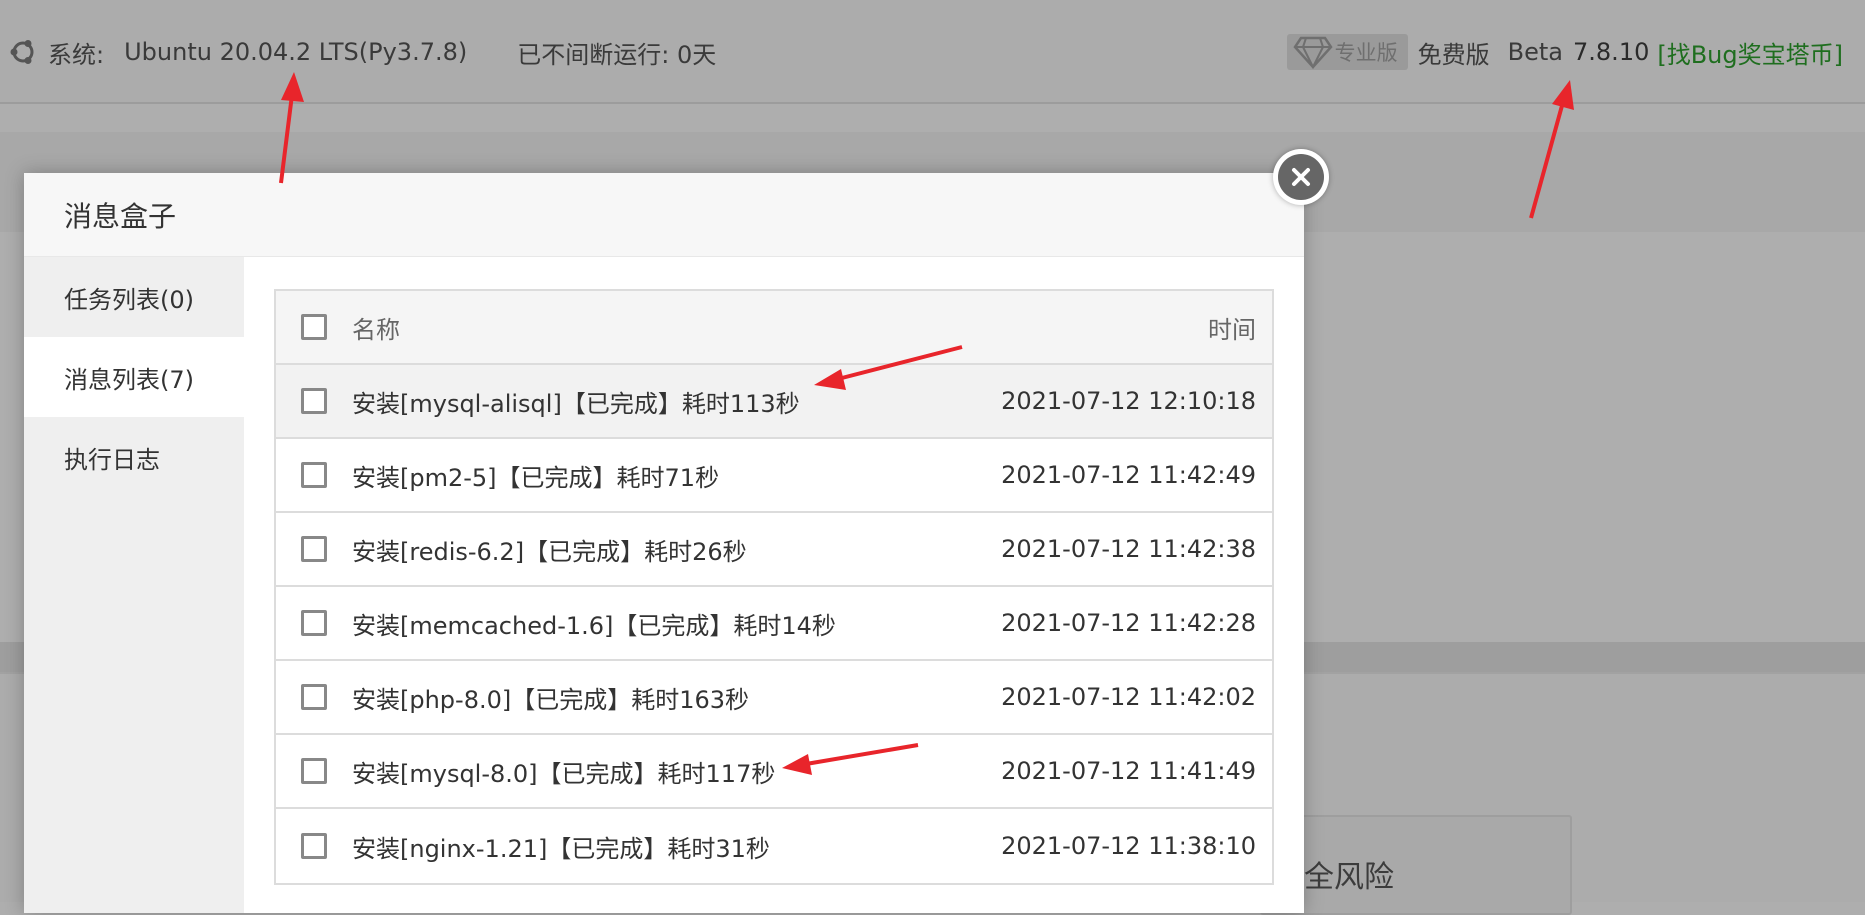 This screenshot has height=915, width=1865. I want to click on header-name: 名称, so click(376, 329).